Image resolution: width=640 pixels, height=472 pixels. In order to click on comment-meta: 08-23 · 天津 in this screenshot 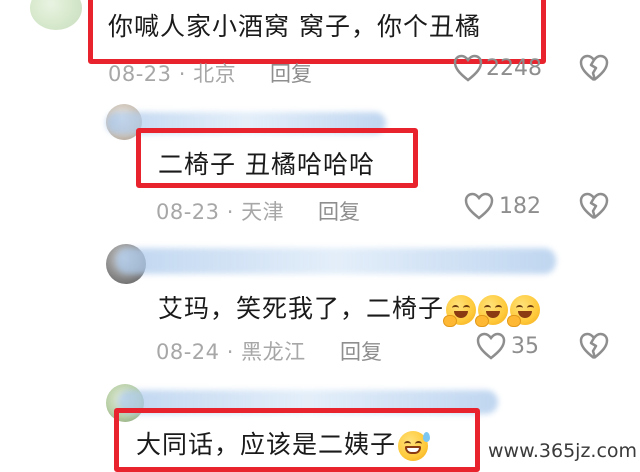, I will do `click(220, 211)`.